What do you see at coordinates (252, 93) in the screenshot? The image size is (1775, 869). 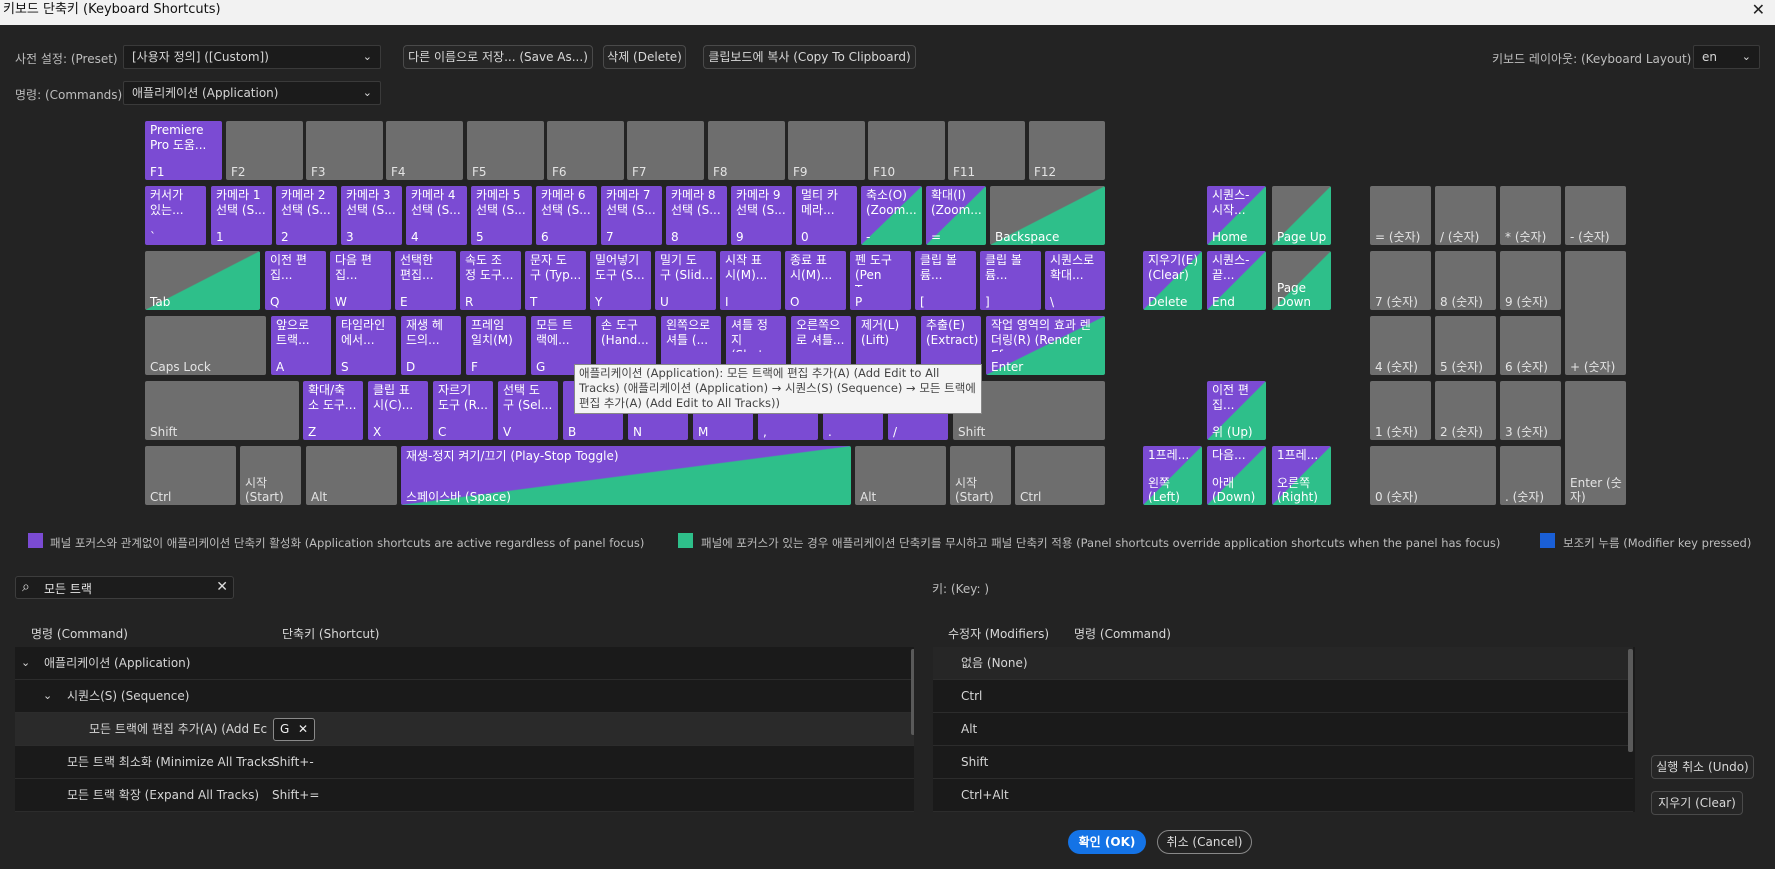 I see `commands-select: 애플리케이션 (Application) ⌄` at bounding box center [252, 93].